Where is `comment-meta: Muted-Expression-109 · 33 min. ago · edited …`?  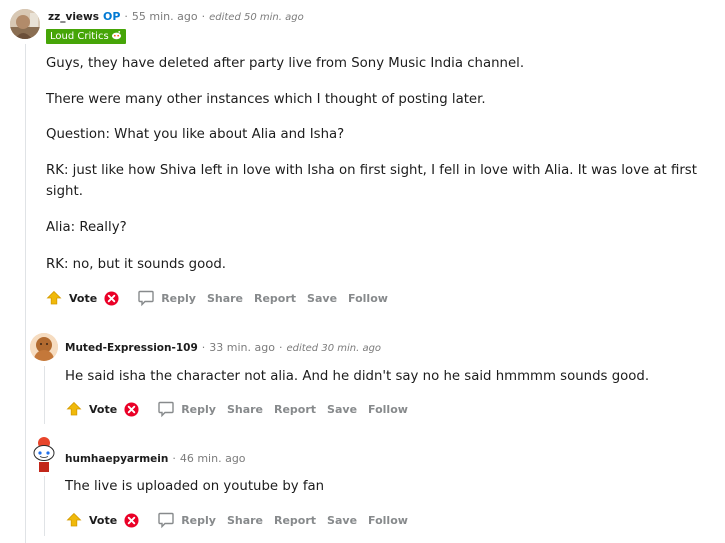 comment-meta: Muted-Expression-109 · 33 min. ago · edited … is located at coordinates (223, 347).